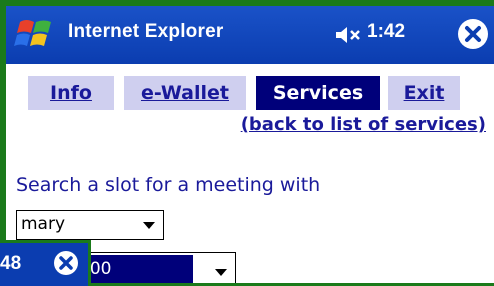 This screenshot has height=286, width=494. I want to click on person-select: mary, so click(90, 225).